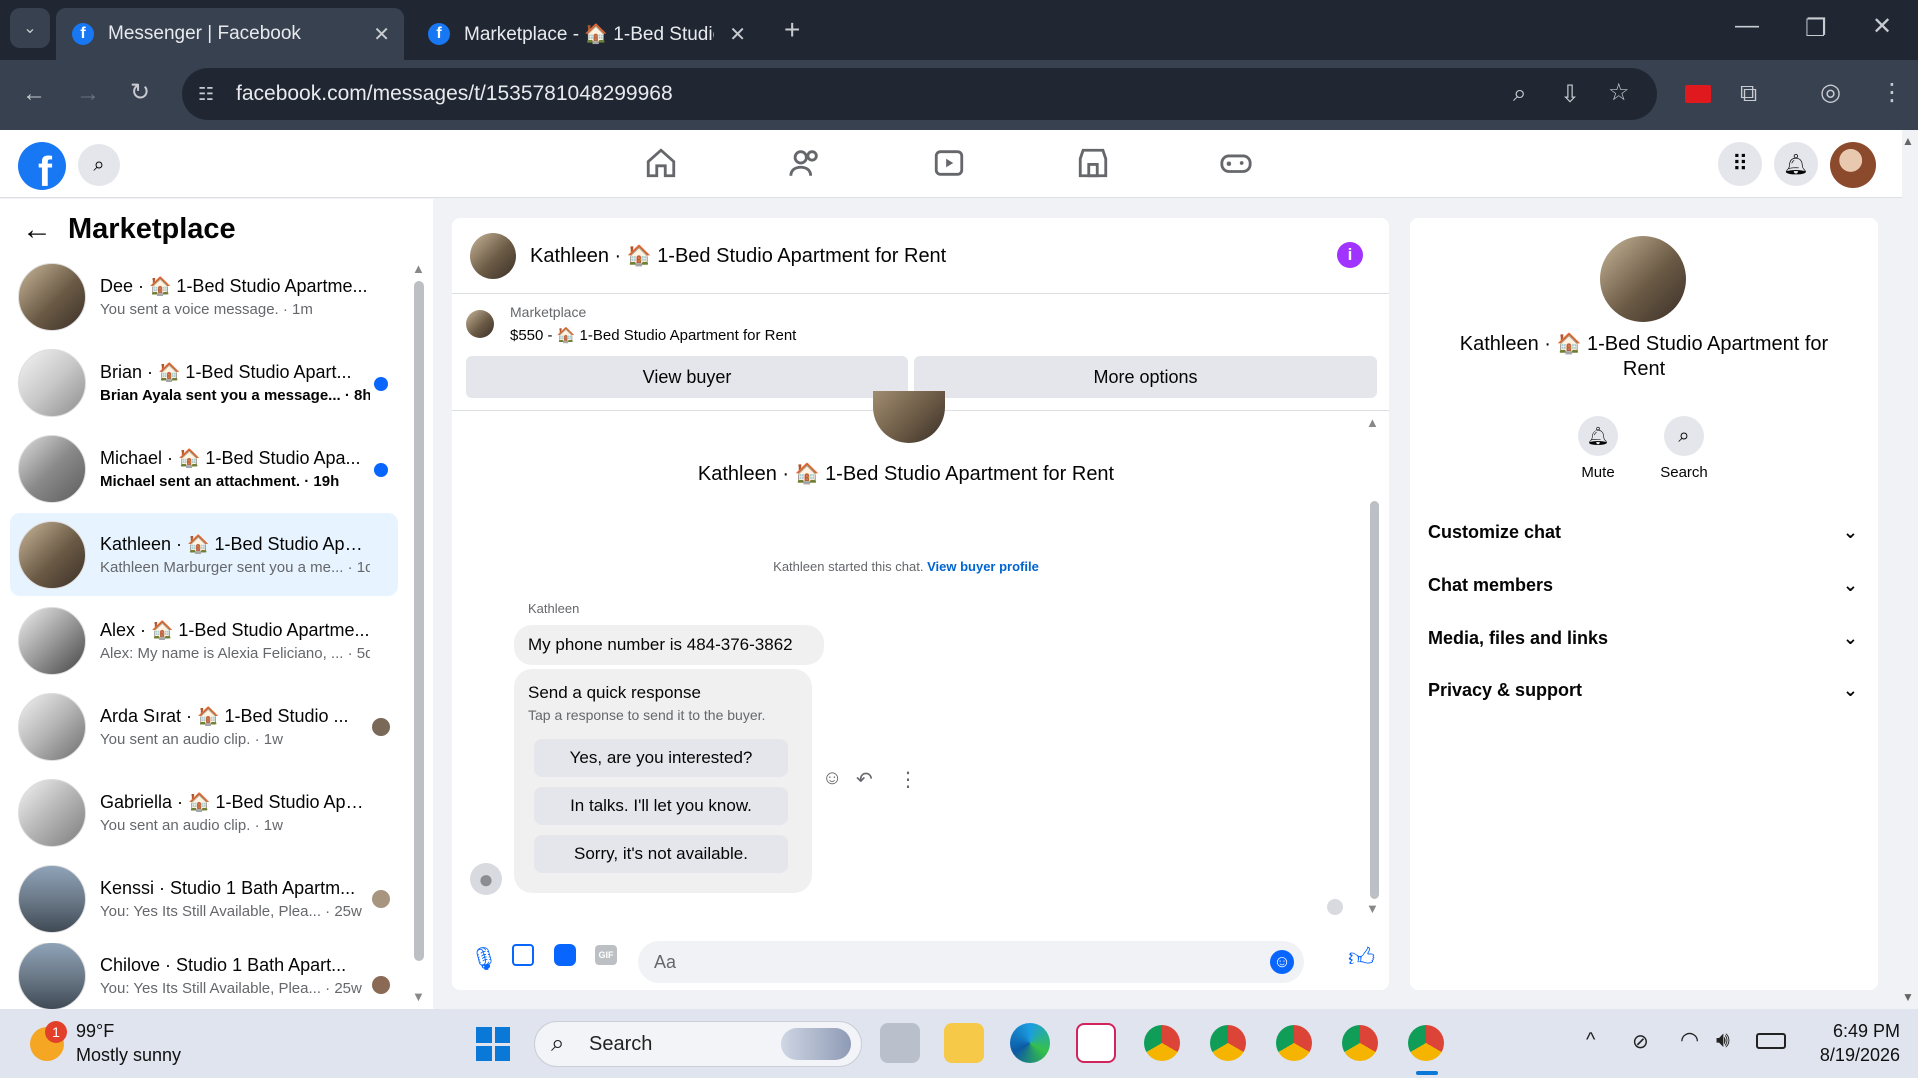 The image size is (1918, 1078). I want to click on message-bubble: My phone number is 484-376-3862, so click(669, 645).